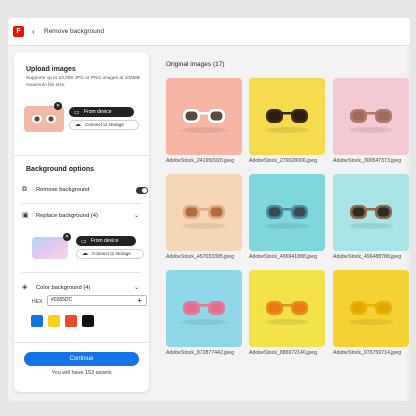  Describe the element at coordinates (67, 237) in the screenshot. I see `remove-background-image-icon: ✕` at that location.